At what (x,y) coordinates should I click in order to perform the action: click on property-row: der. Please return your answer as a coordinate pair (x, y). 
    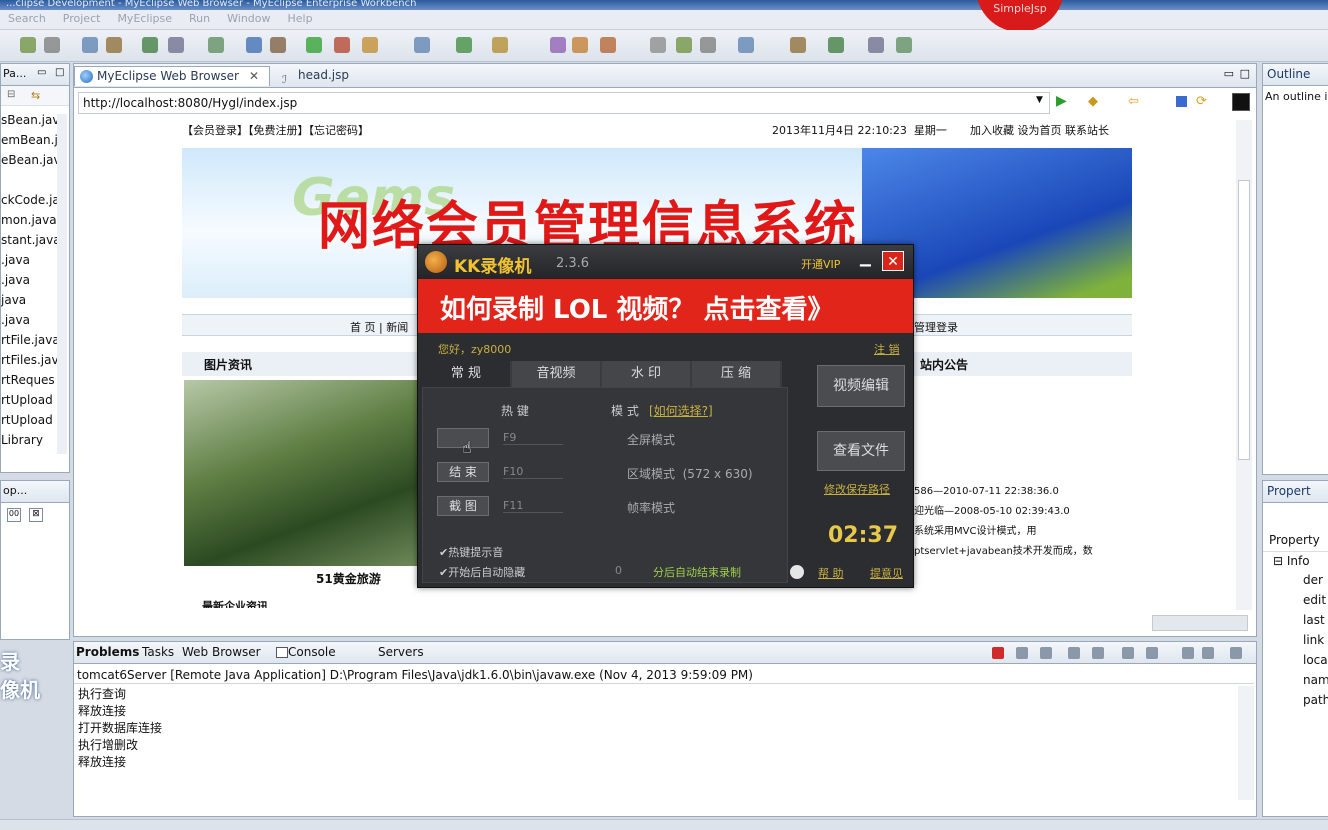
    Looking at the image, I should click on (1295, 580).